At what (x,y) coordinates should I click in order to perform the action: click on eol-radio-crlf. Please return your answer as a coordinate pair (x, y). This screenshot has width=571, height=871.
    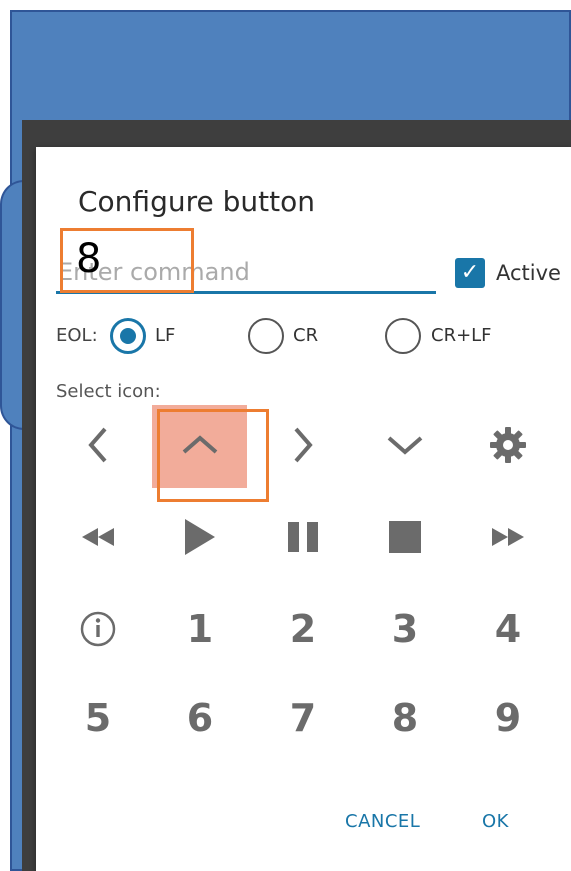
    Looking at the image, I should click on (403, 336).